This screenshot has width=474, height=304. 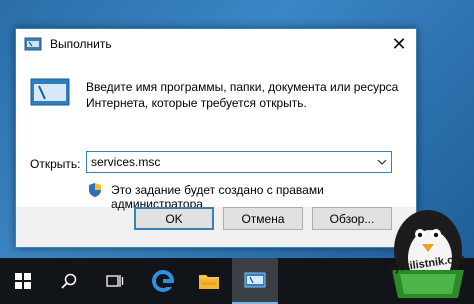 I want to click on penguin-logo, so click(x=428, y=254).